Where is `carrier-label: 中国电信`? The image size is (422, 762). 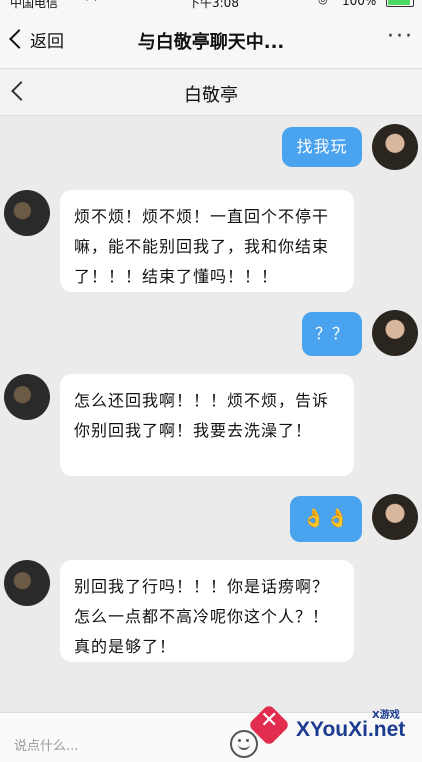
carrier-label: 中国电信 is located at coordinates (34, 5).